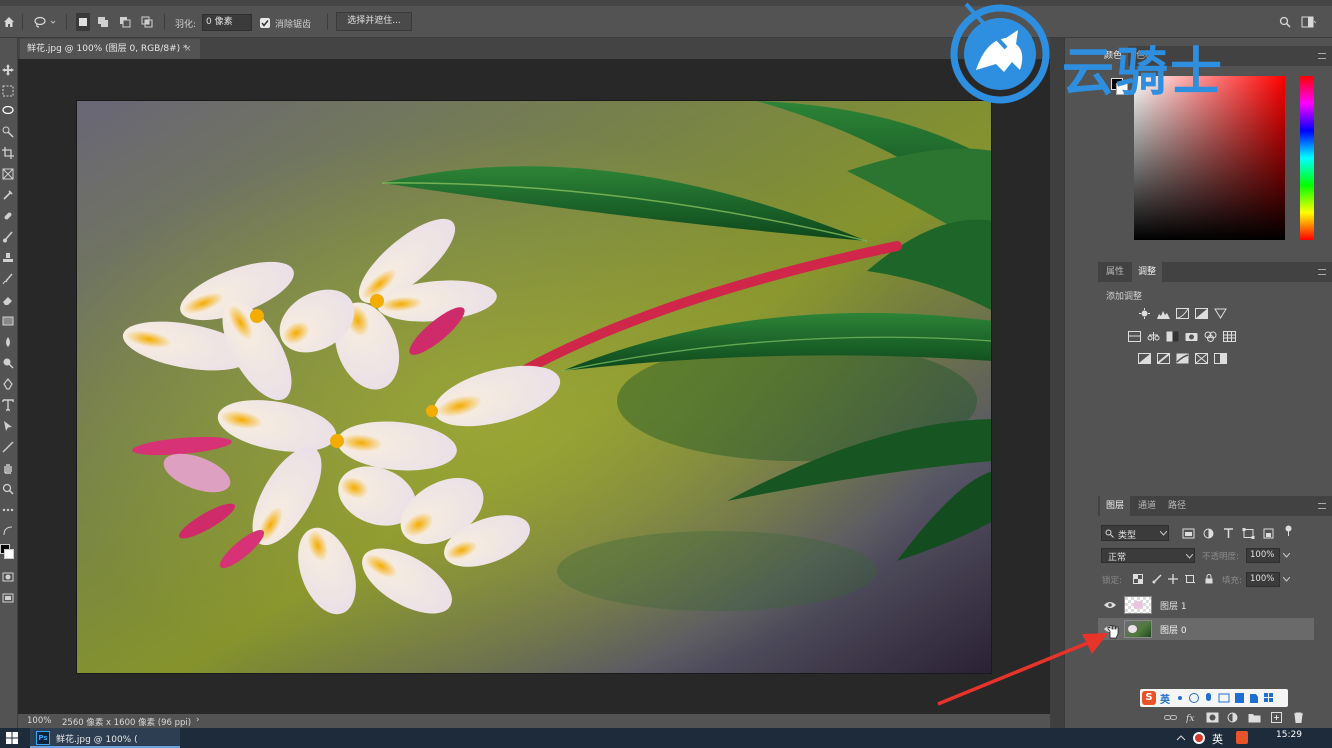 This screenshot has height=748, width=1332. I want to click on eraser-tool-icon, so click(8, 300).